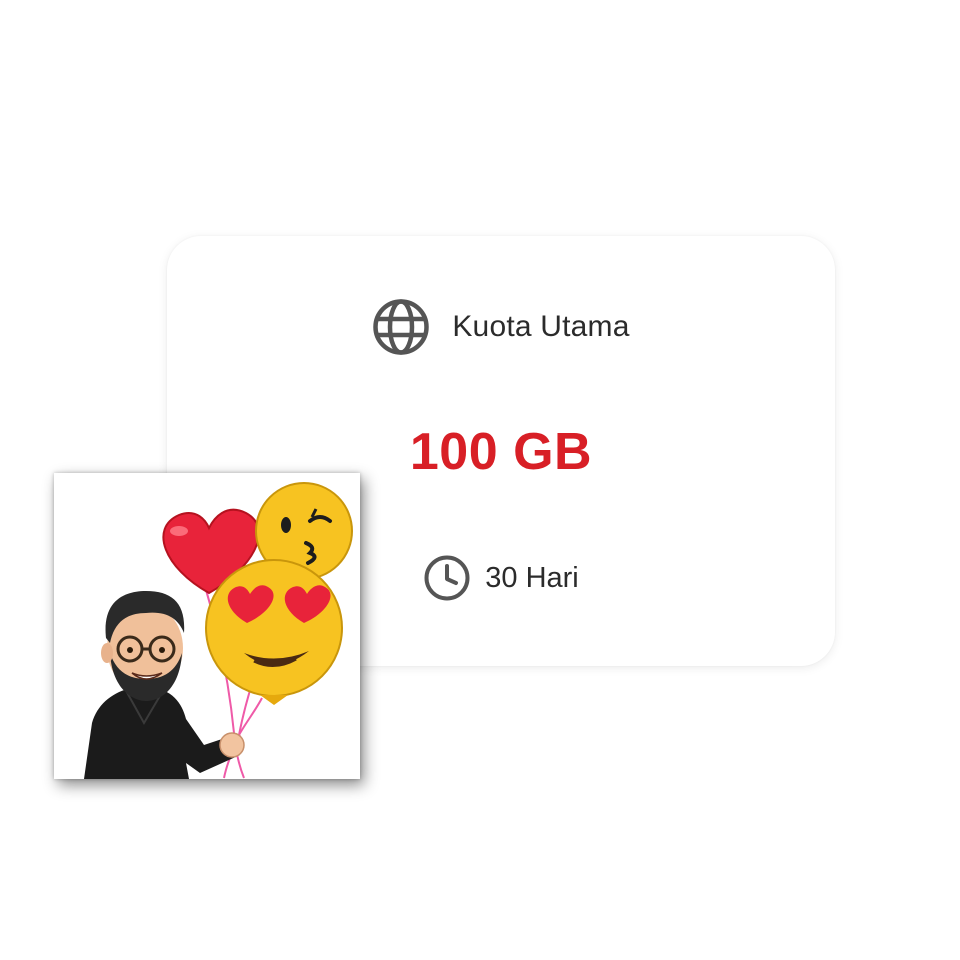  I want to click on globe-icon, so click(401, 327).